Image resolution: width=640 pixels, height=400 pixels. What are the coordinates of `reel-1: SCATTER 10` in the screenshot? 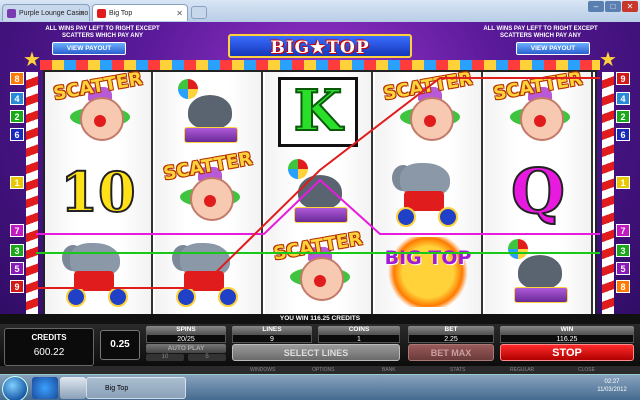 It's located at (99, 191).